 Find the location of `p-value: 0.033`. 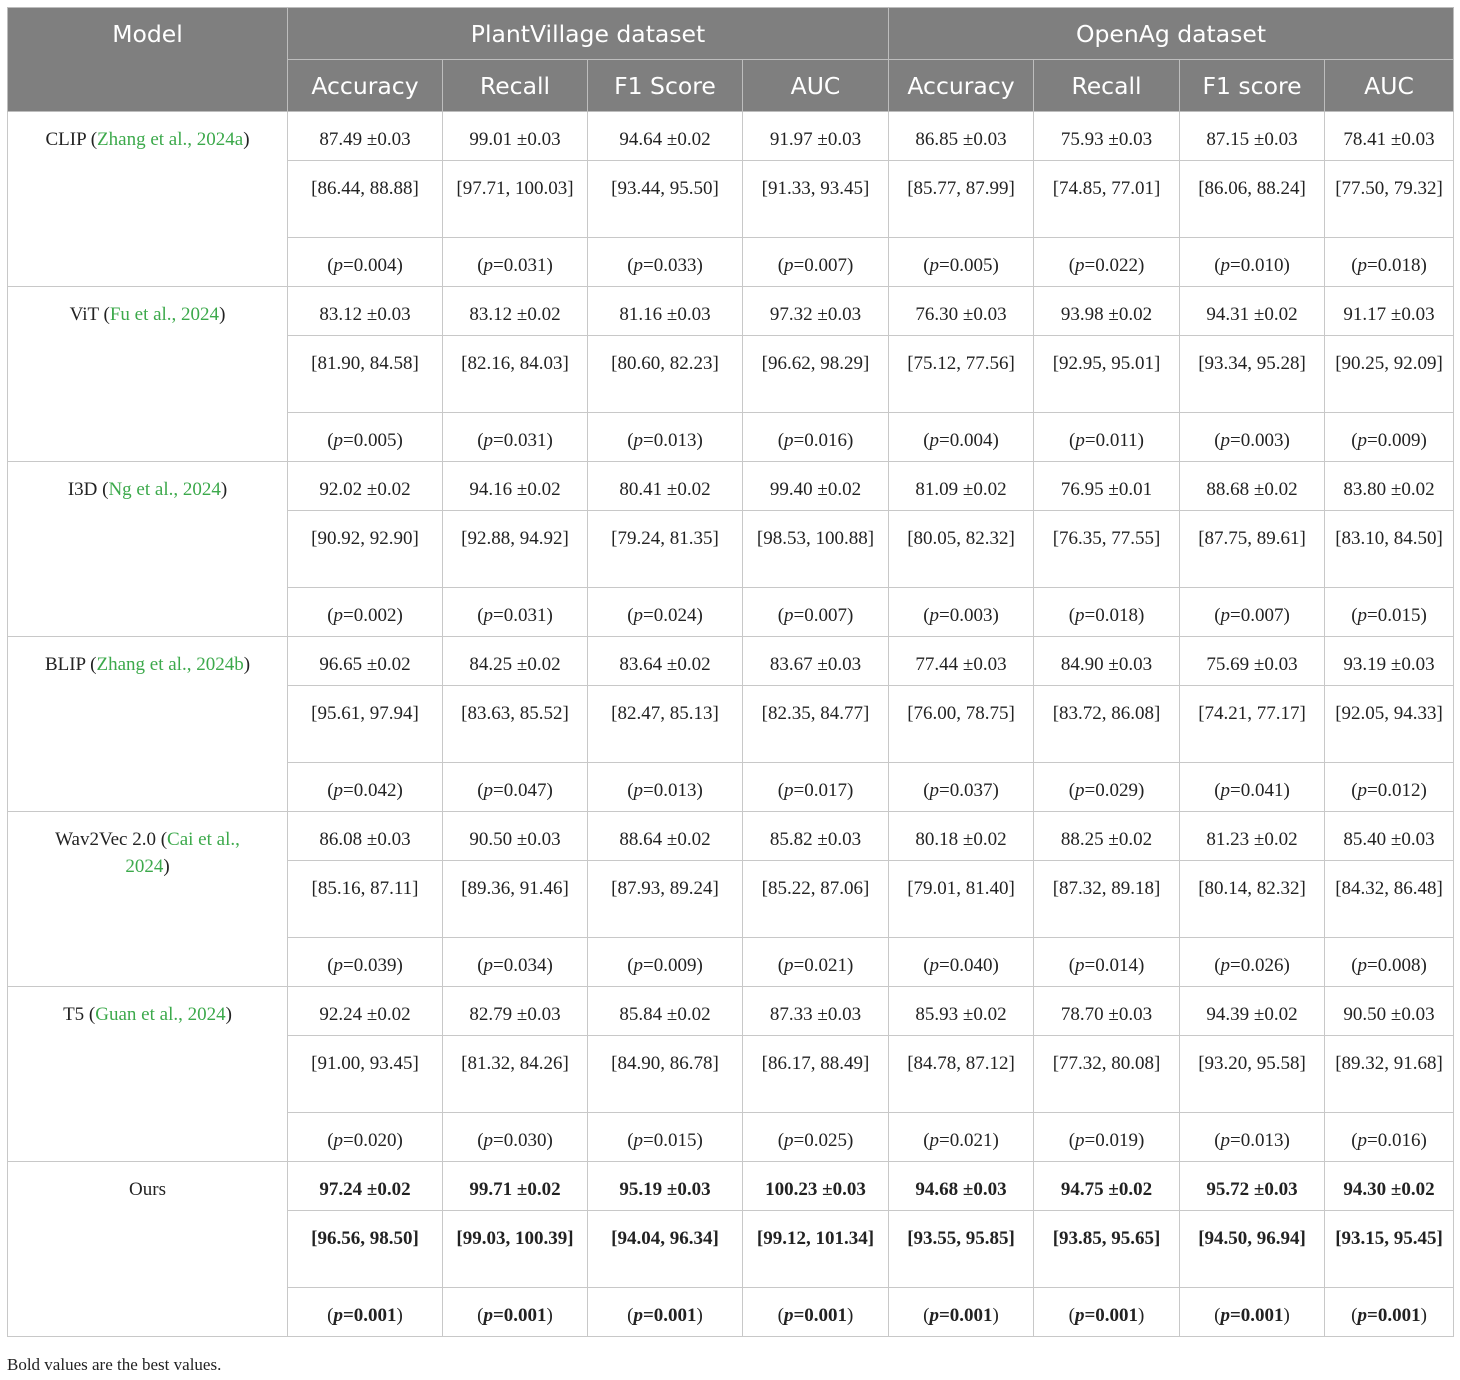

p-value: 0.033 is located at coordinates (675, 265).